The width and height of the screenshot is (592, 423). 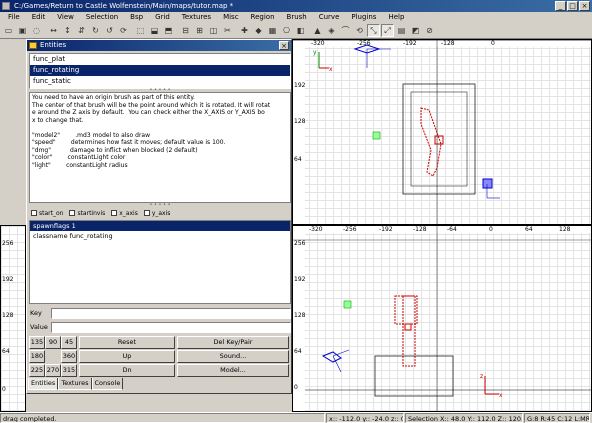 What do you see at coordinates (160, 226) in the screenshot?
I see `keyvalue-row-selected: spawnflags 1` at bounding box center [160, 226].